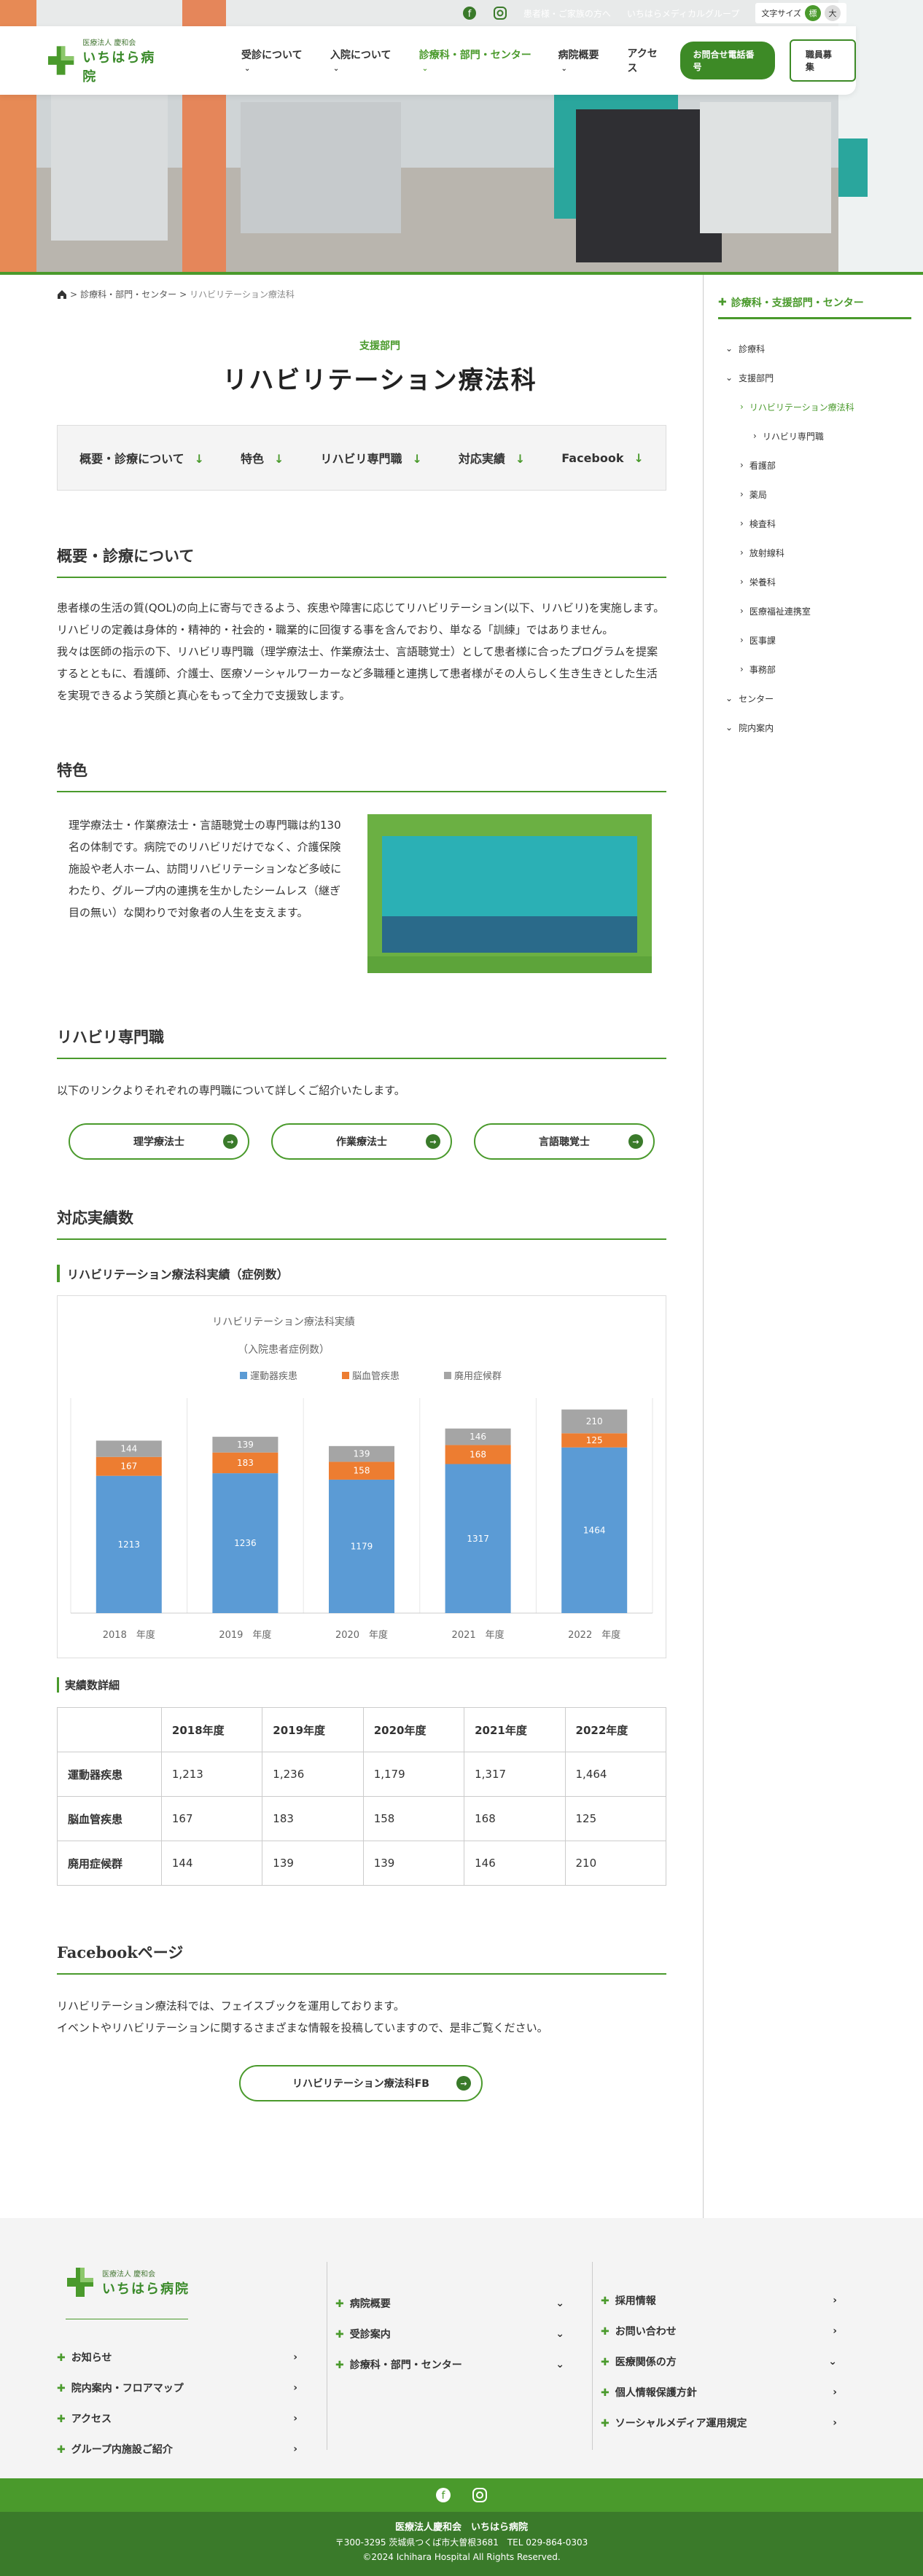 The width and height of the screenshot is (923, 2576). Describe the element at coordinates (814, 552) in the screenshot. I see `sidebar-item: › 放射線科` at that location.